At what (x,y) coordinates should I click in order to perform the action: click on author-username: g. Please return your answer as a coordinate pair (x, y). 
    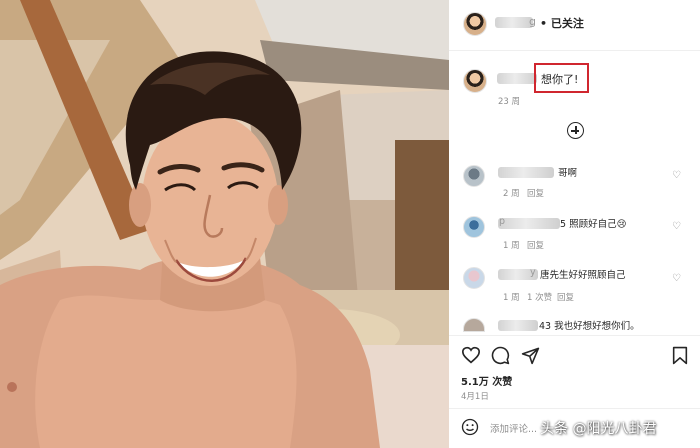
    Looking at the image, I should click on (532, 21).